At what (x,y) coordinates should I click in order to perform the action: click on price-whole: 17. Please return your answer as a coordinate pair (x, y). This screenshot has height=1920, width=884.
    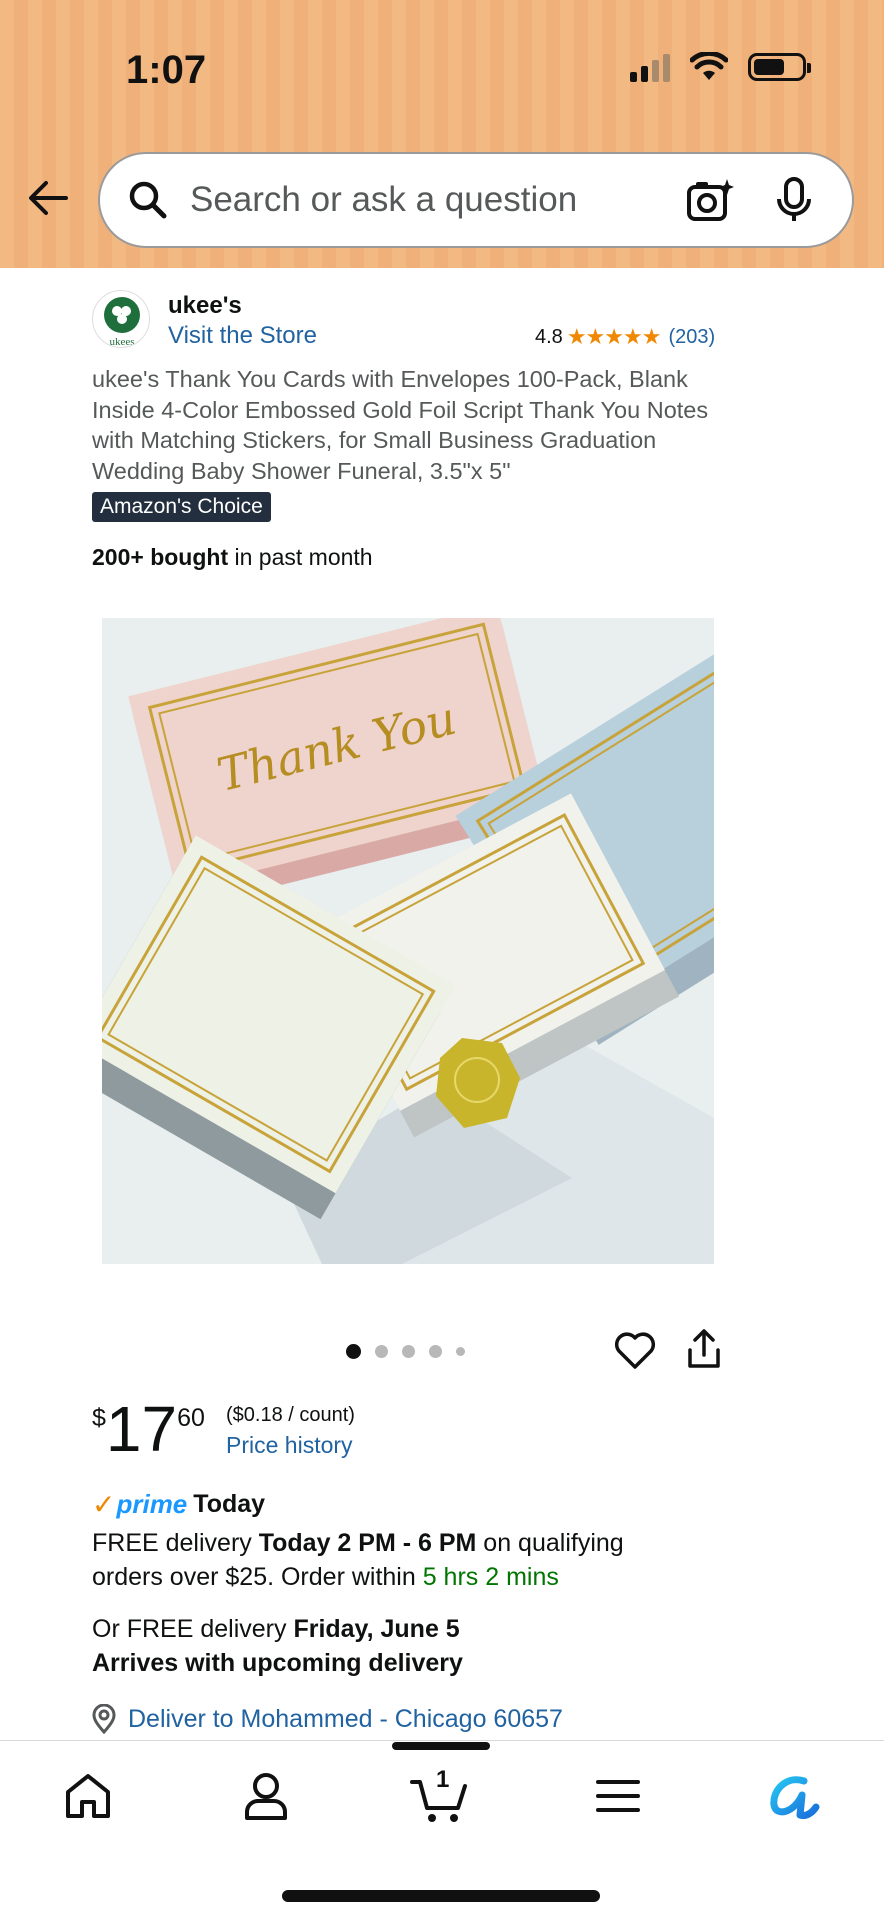
    Looking at the image, I should click on (141, 1429).